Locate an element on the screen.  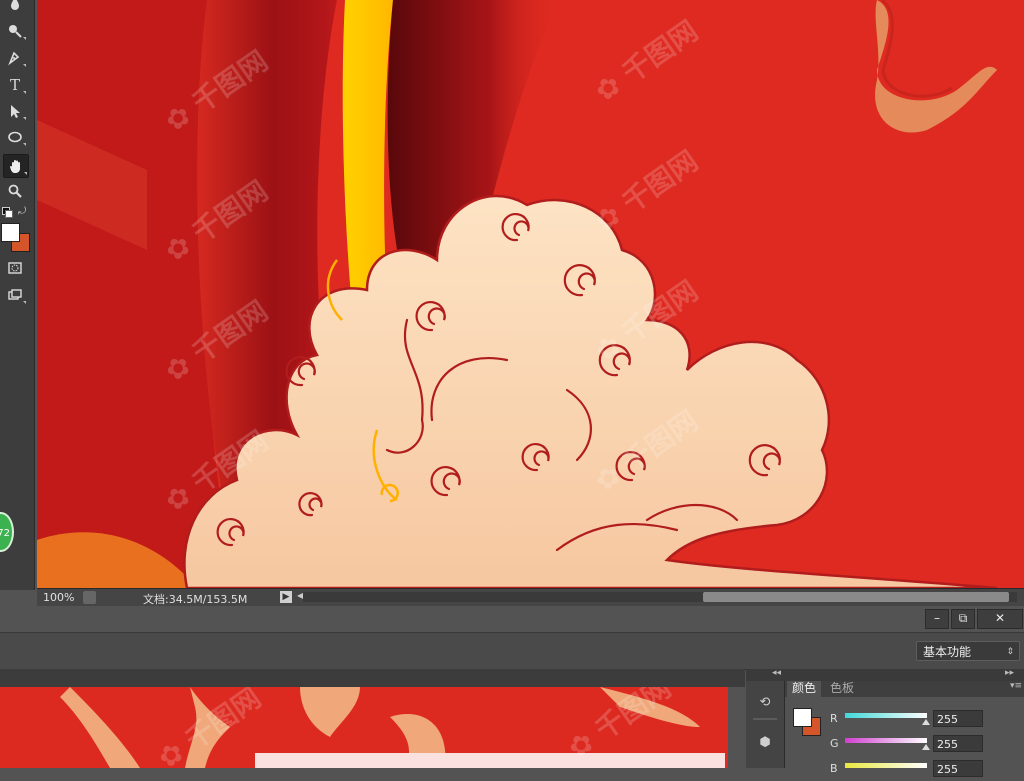
panel-icon-dock: ⟲ ⬢ is located at coordinates (765, 724).